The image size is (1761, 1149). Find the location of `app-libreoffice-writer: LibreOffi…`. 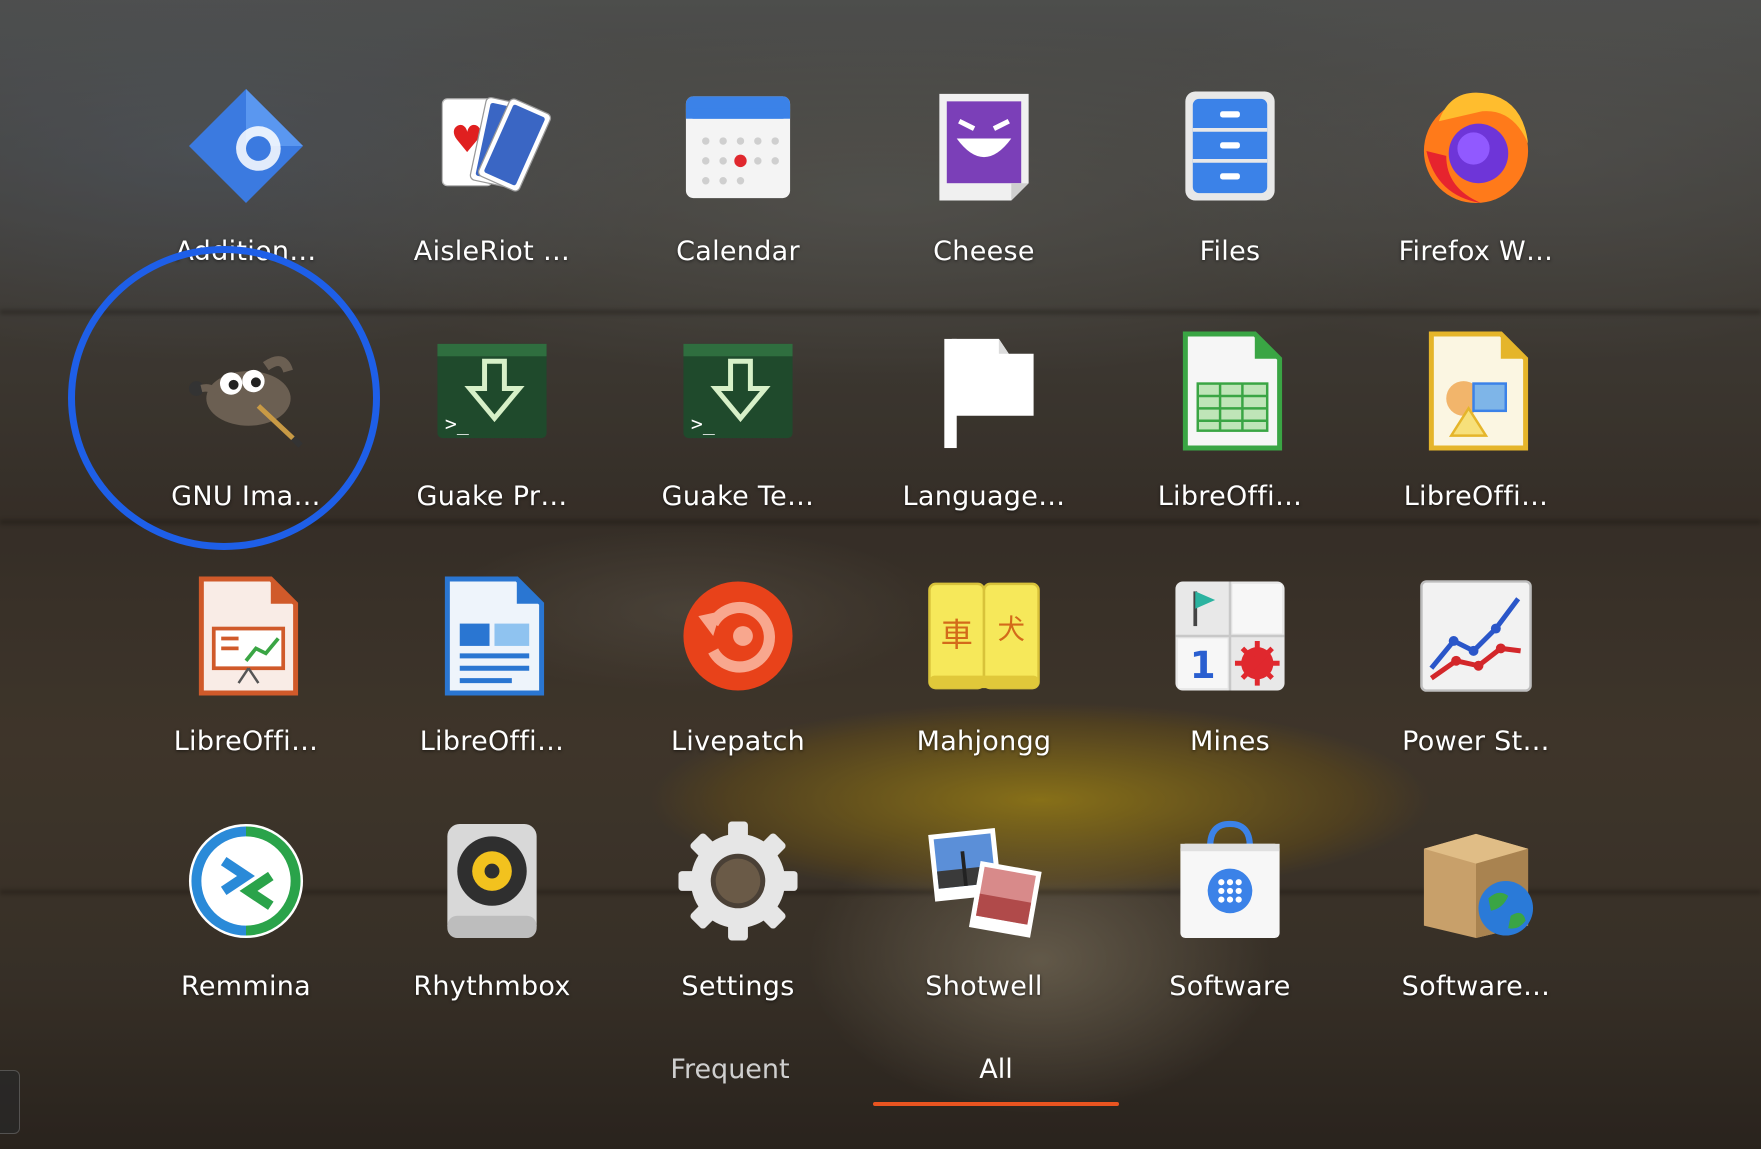

app-libreoffice-writer: LibreOffi… is located at coordinates (492, 665).